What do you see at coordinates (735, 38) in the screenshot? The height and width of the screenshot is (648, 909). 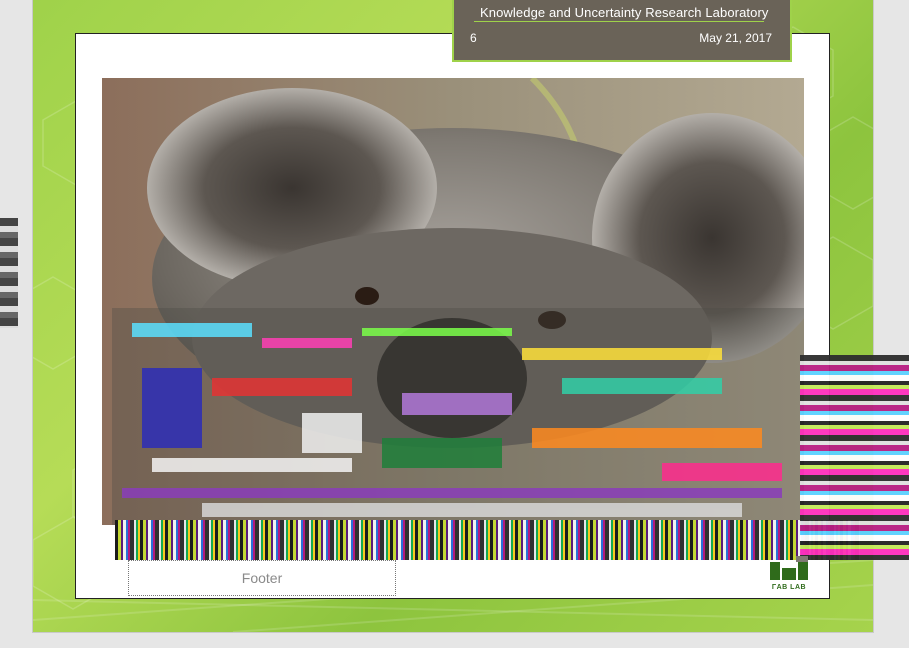 I see `slide-date: May 21, 2017` at bounding box center [735, 38].